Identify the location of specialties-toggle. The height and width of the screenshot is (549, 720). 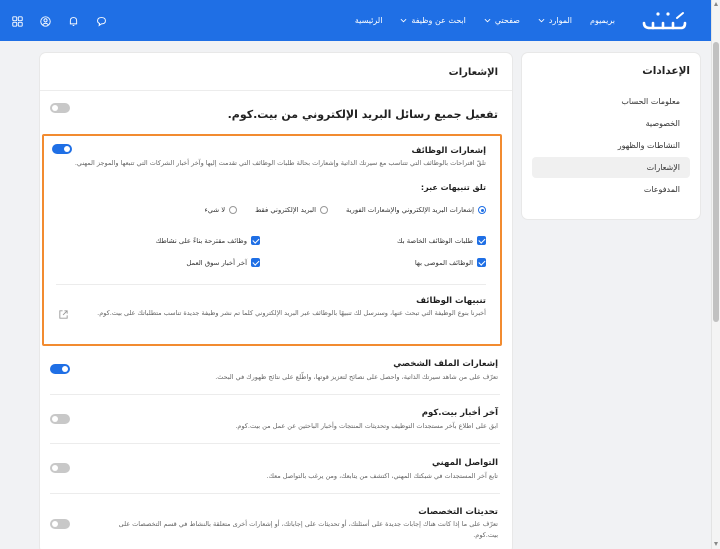
(60, 524).